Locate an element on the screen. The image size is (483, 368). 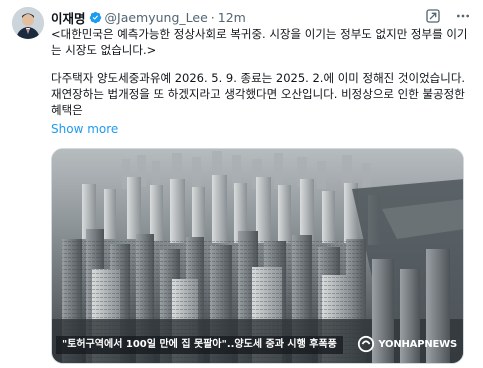
verified-badge-icon is located at coordinates (95, 17).